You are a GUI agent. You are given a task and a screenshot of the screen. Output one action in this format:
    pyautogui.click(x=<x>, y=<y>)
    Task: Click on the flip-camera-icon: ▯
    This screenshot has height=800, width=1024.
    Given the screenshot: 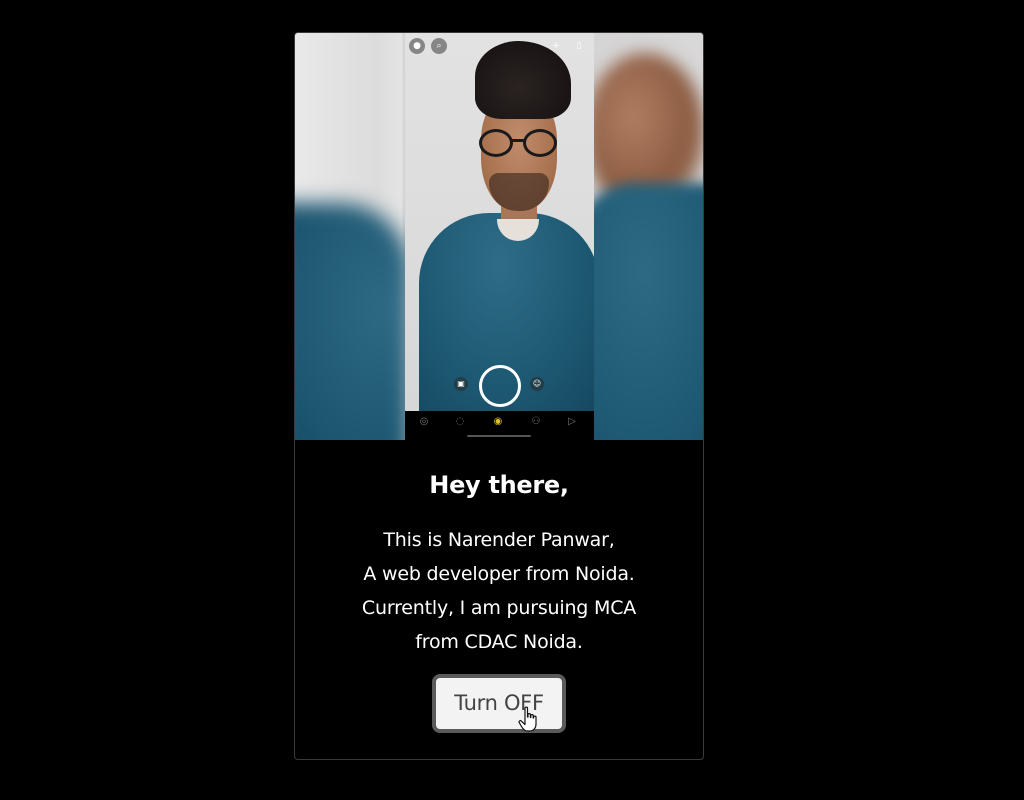 What is the action you would take?
    pyautogui.click(x=579, y=46)
    